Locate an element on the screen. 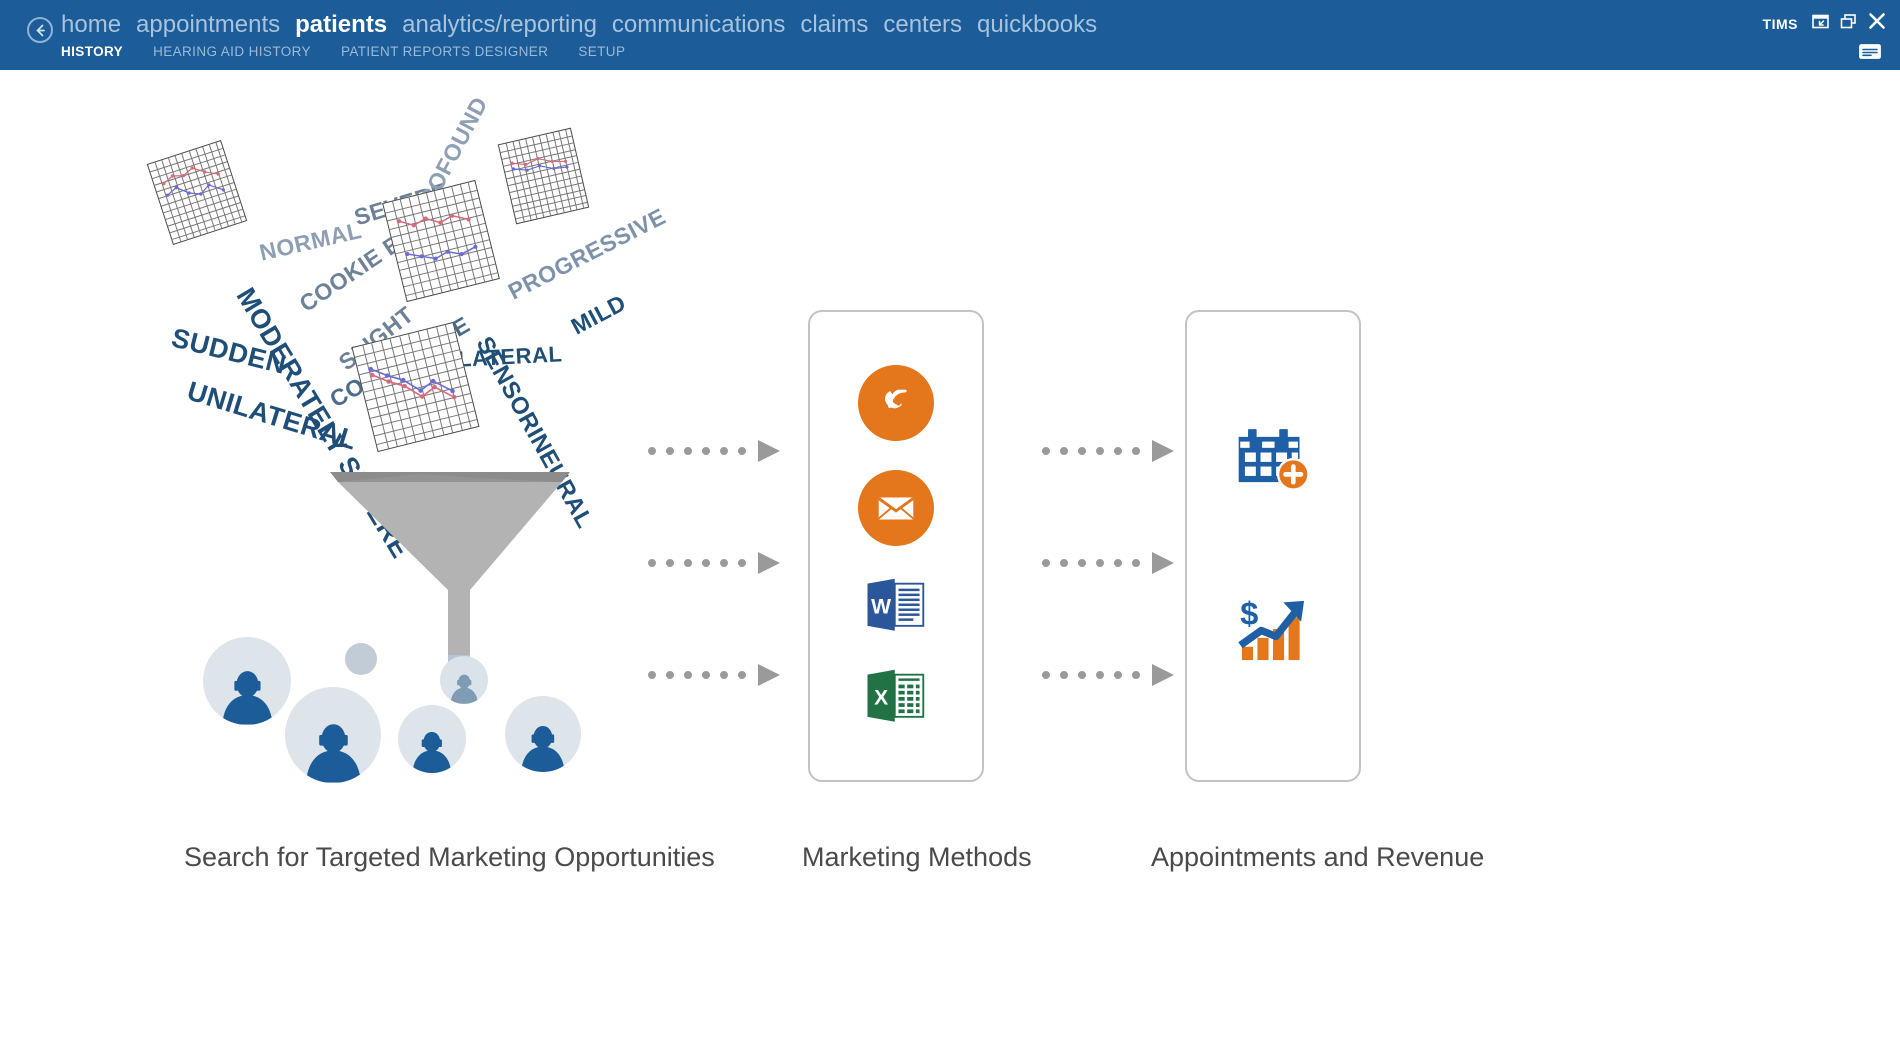 Image resolution: width=1900 pixels, height=1041 pixels. caption-appointments: Appointments and Revenue is located at coordinates (1318, 857).